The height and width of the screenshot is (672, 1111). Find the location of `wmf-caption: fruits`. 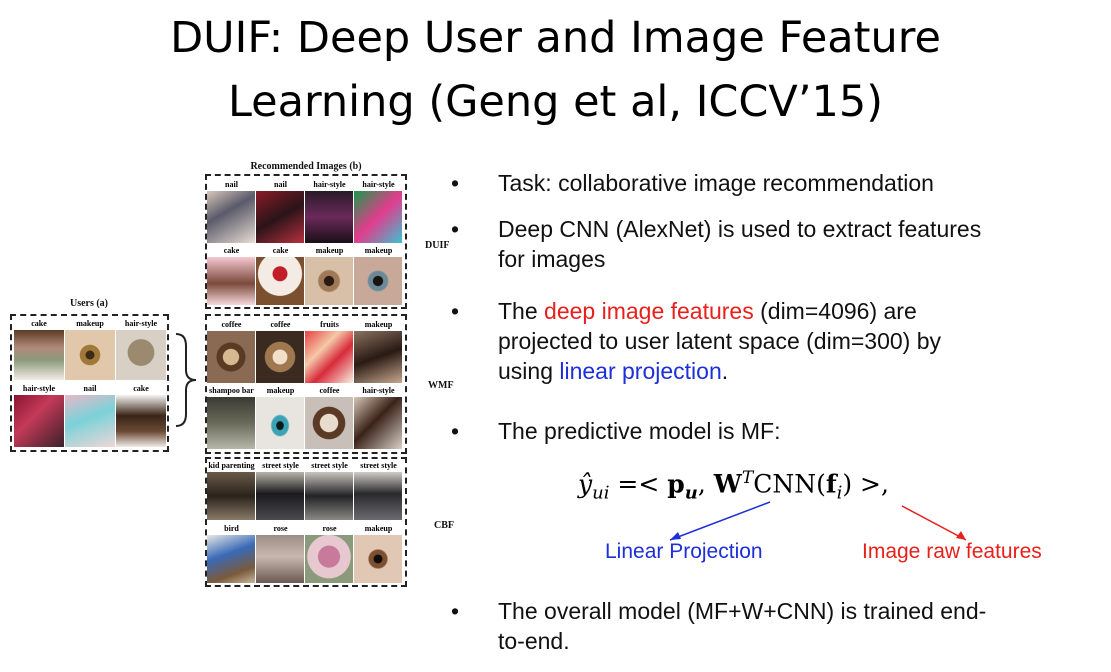

wmf-caption: fruits is located at coordinates (329, 324).